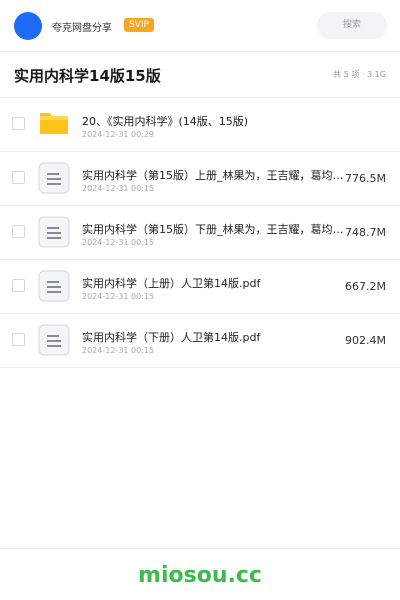 The height and width of the screenshot is (600, 400). Describe the element at coordinates (365, 340) in the screenshot. I see `file-size: 902.4M` at that location.